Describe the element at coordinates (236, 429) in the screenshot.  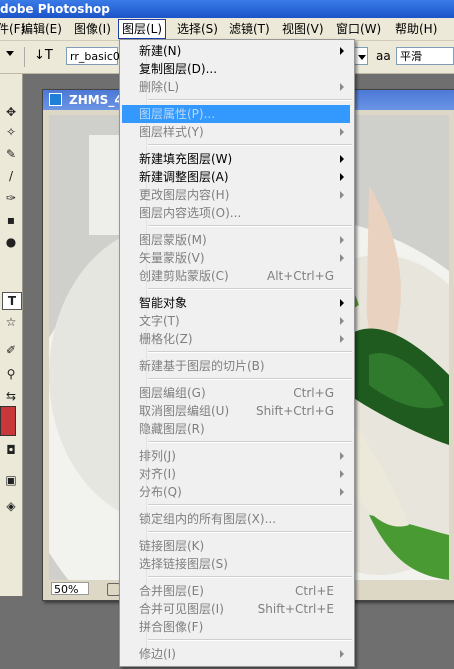
I see `menu-item-hide-layers: 隐藏图层(R)` at that location.